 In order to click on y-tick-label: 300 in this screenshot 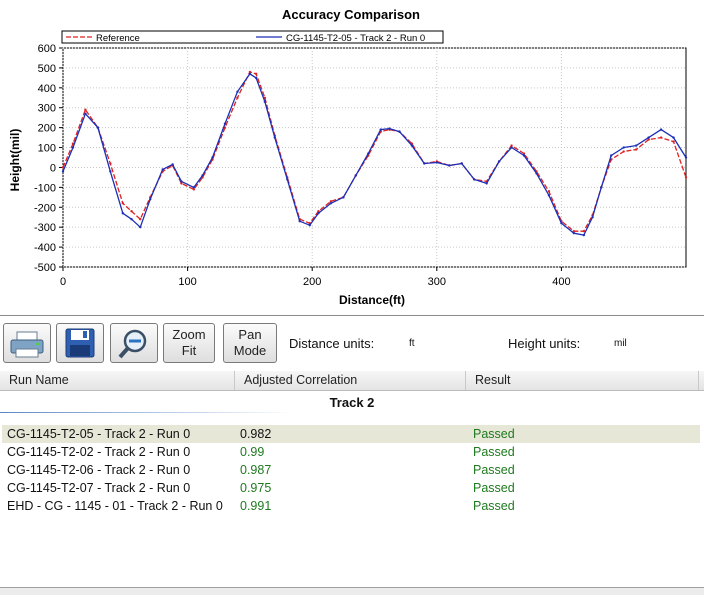, I will do `click(47, 109)`.